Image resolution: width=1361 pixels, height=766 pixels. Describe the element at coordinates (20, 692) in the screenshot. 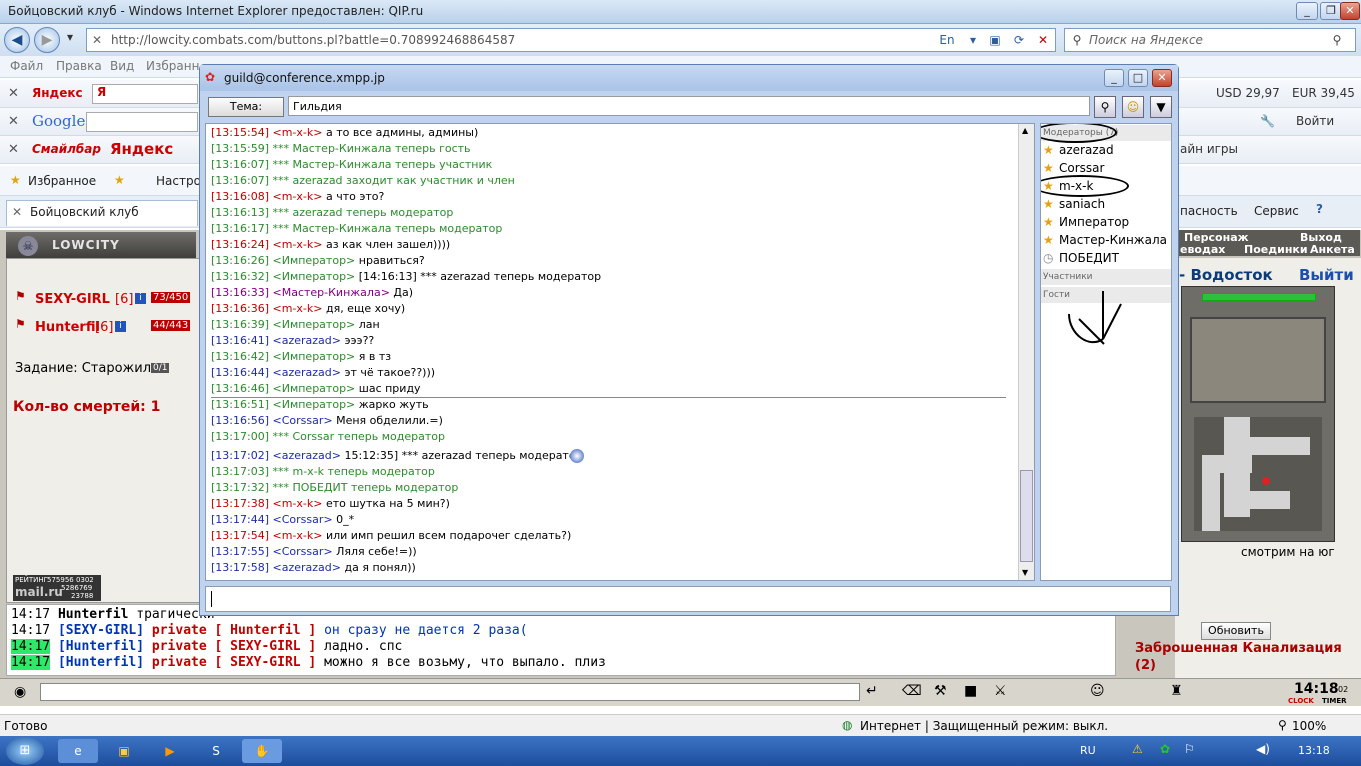

I see `chat-mode-icon: ◉` at that location.